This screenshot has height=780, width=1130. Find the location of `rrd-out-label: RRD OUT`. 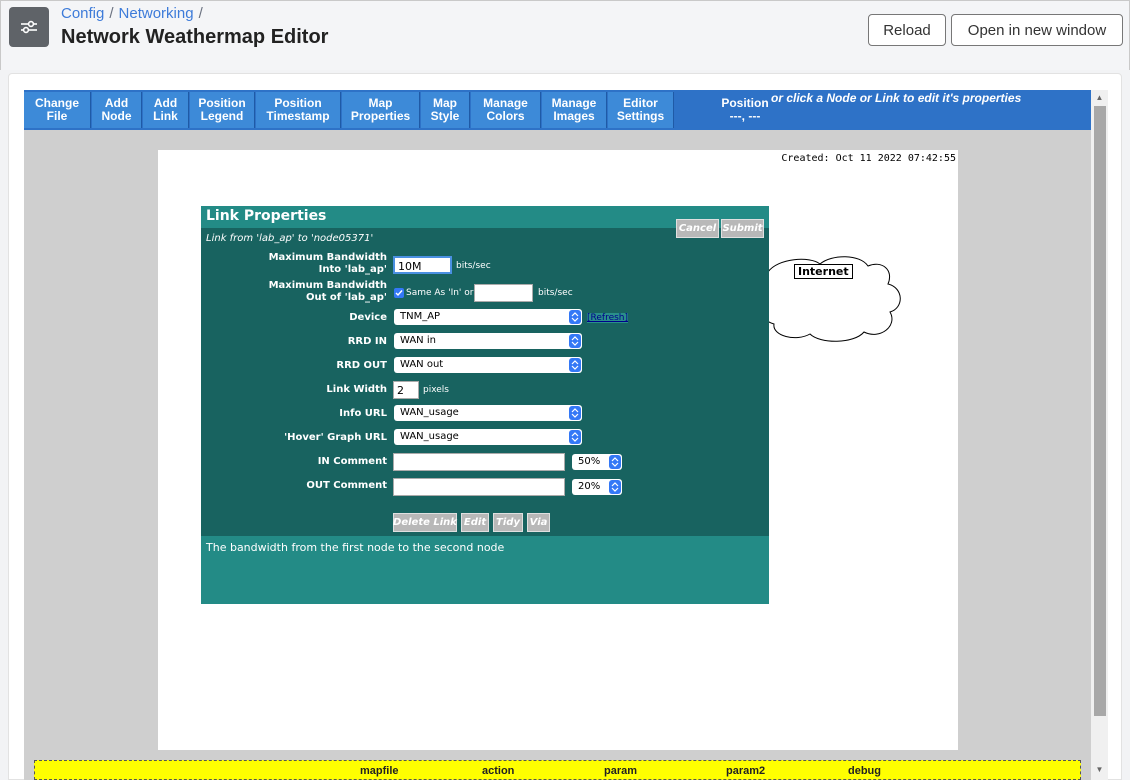

rrd-out-label: RRD OUT is located at coordinates (361, 365).